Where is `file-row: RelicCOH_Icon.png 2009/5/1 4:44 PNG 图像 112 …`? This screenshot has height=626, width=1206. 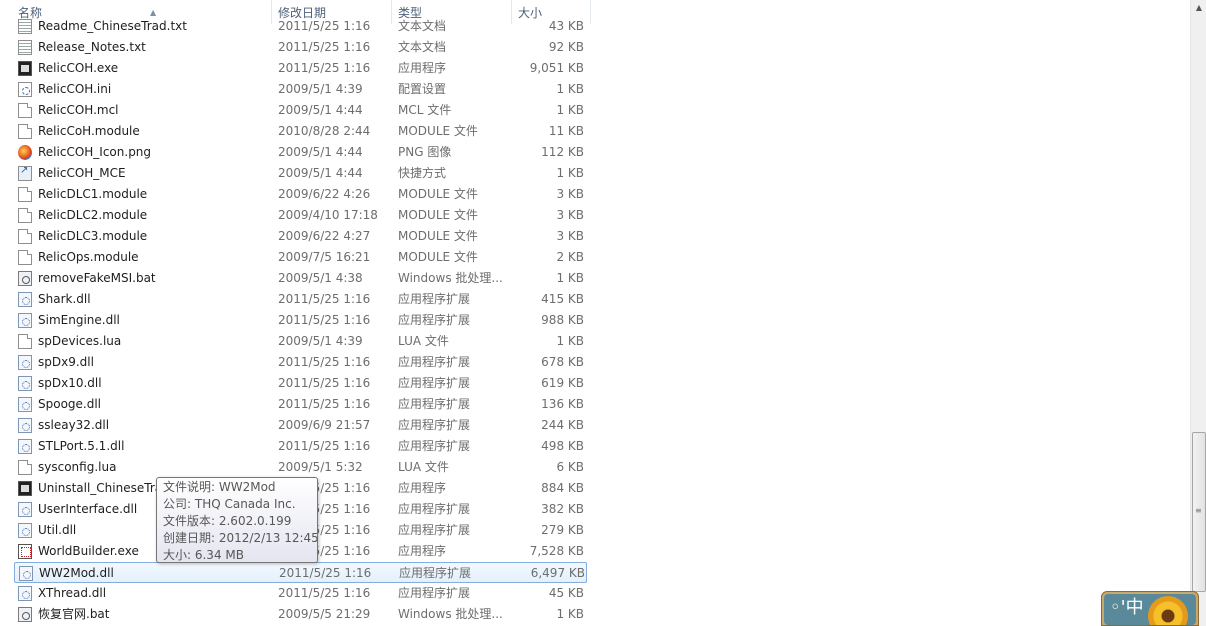 file-row: RelicCOH_Icon.png 2009/5/1 4:44 PNG 图像 112 … is located at coordinates (300, 152).